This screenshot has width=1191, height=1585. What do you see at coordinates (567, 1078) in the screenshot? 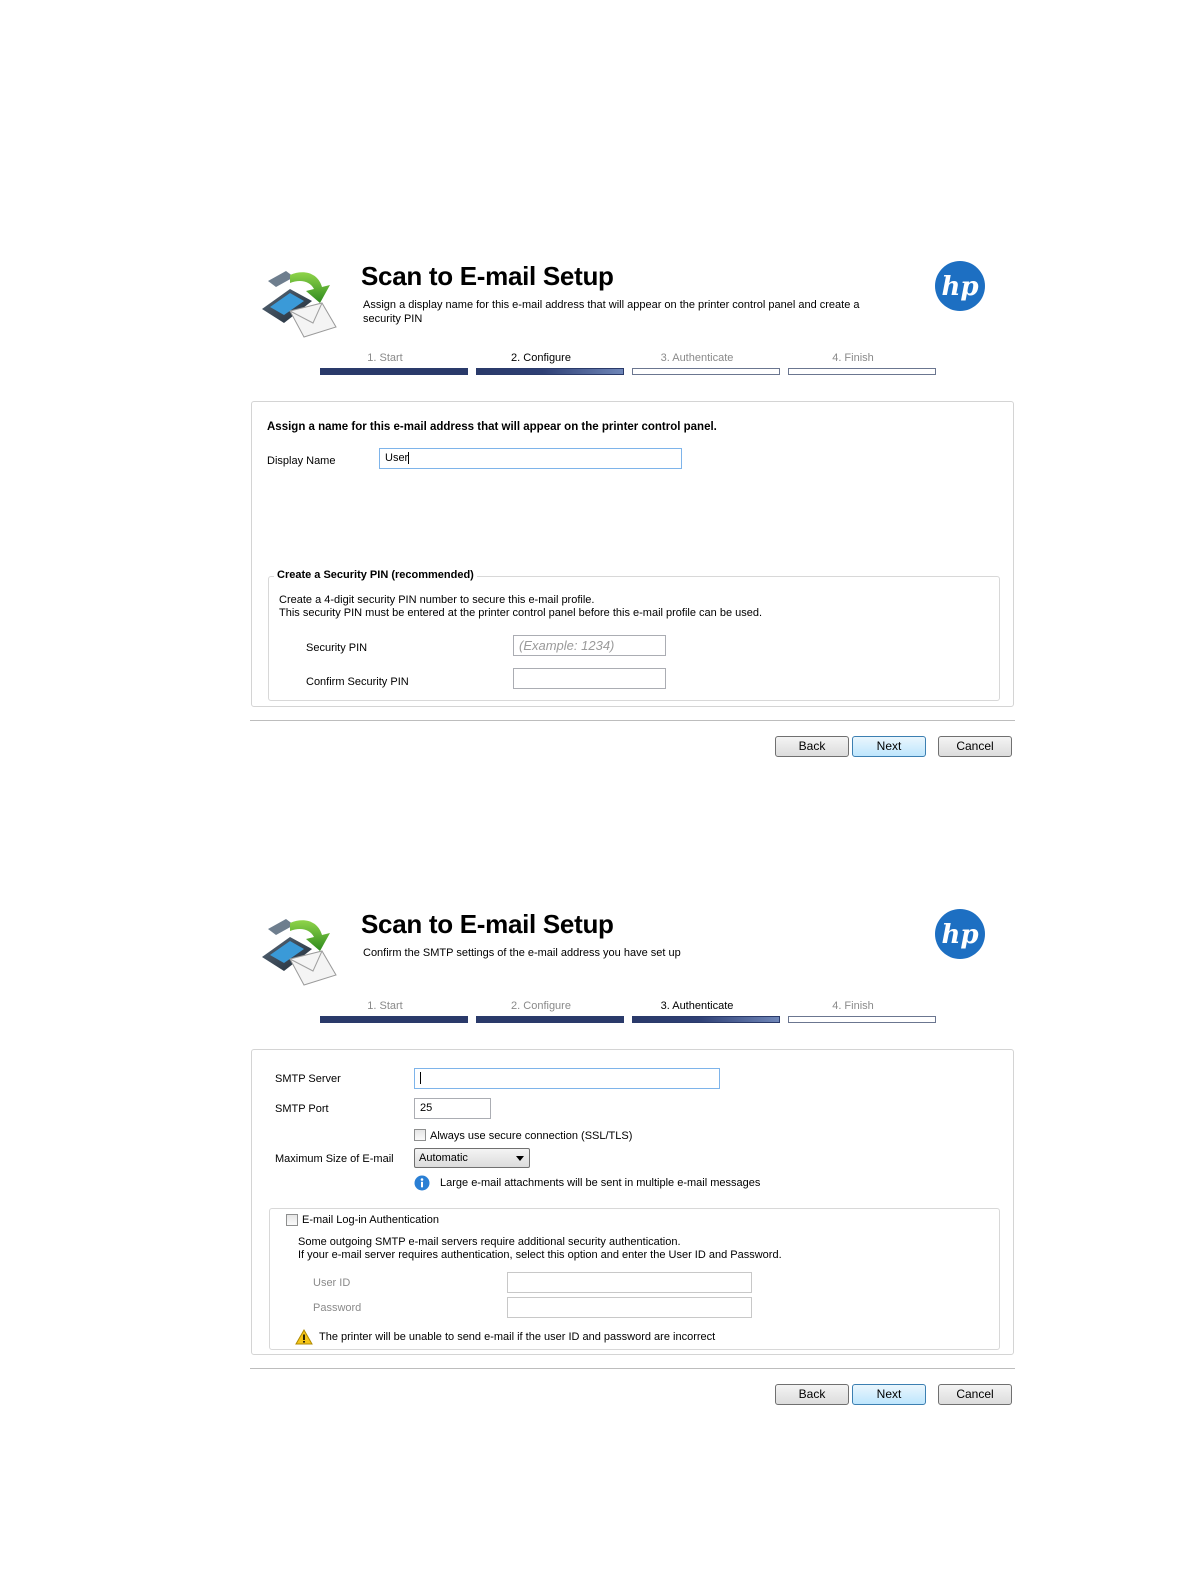
I see `smtp-server-input` at bounding box center [567, 1078].